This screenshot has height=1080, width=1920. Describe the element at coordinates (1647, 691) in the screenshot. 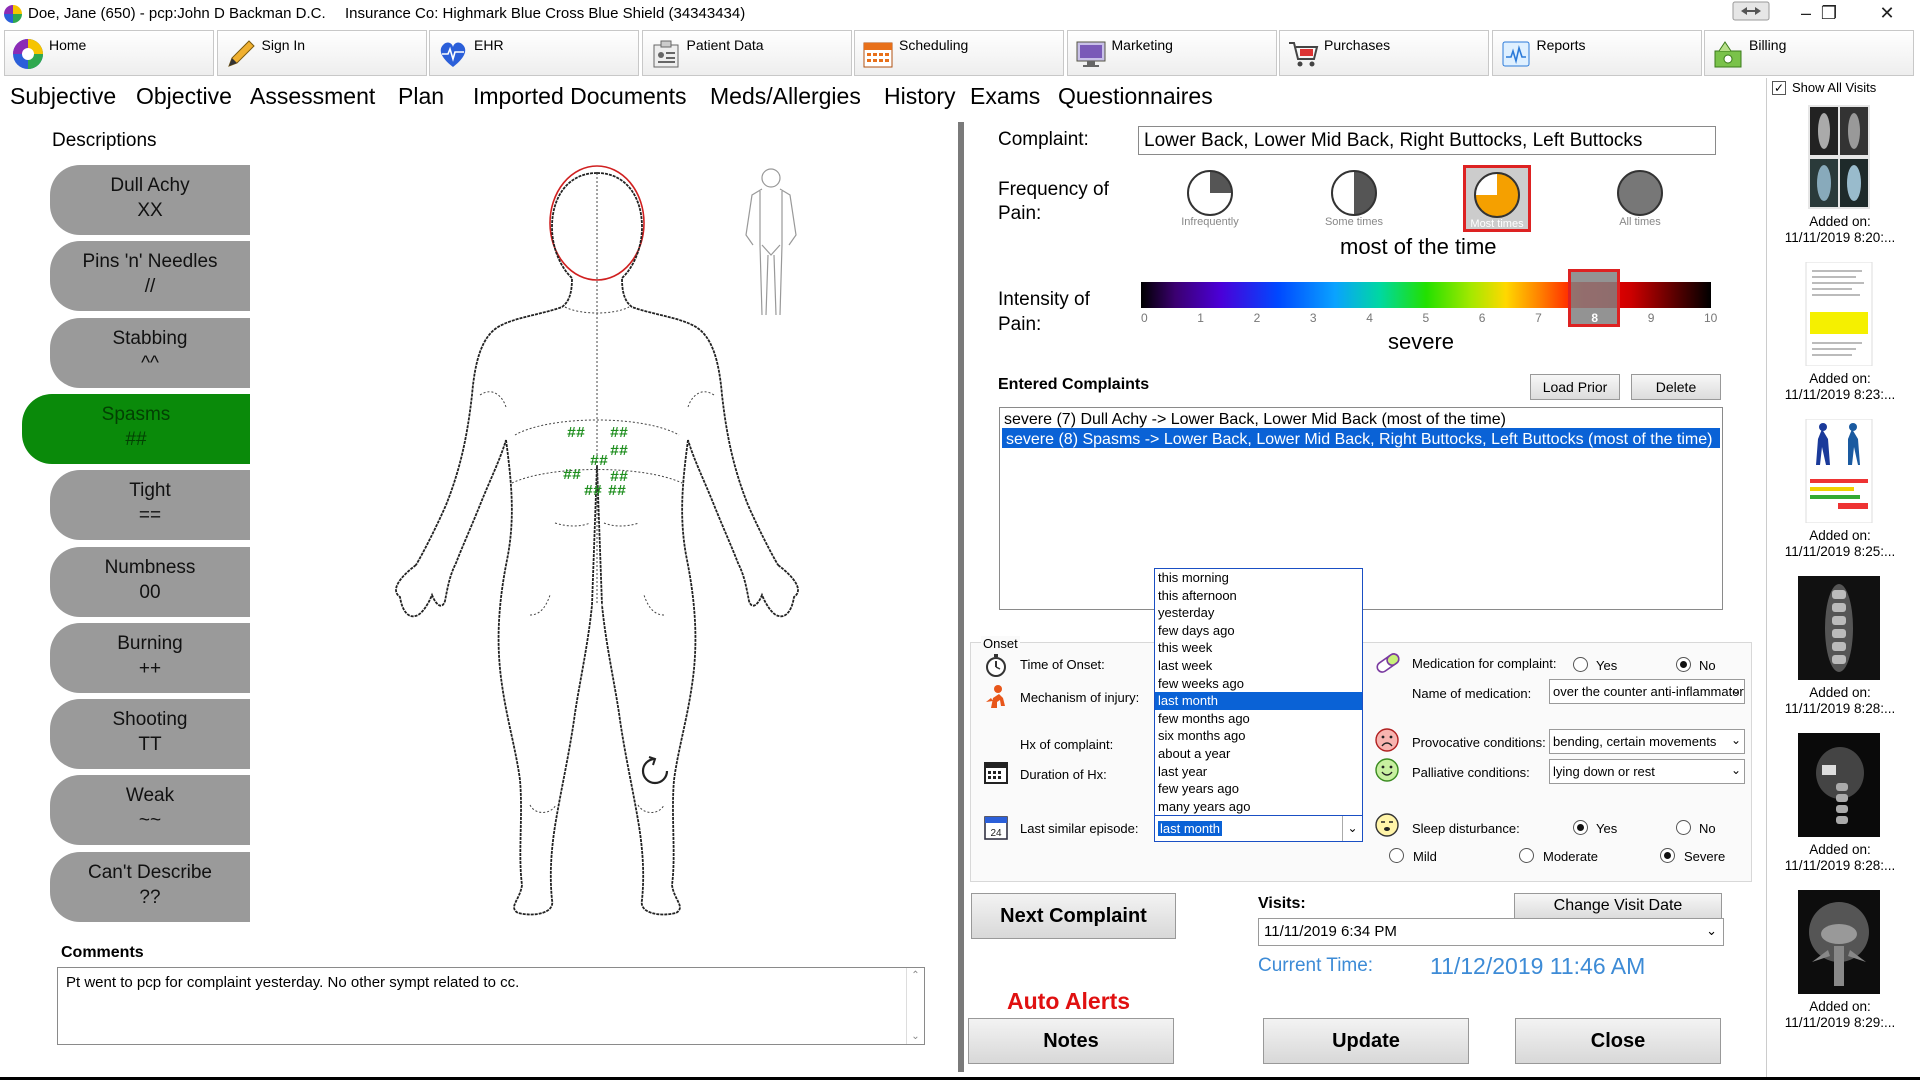

I see `medication-name-select: over the counter anti-inflammatory ⌄` at that location.